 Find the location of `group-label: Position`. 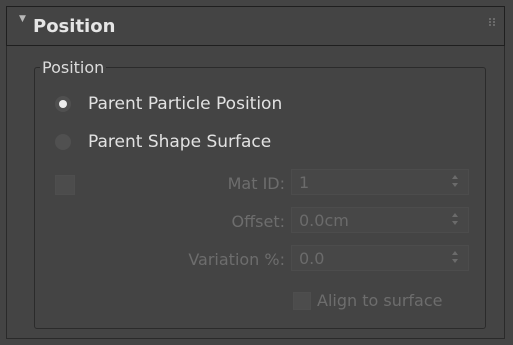

group-label: Position is located at coordinates (73, 67).